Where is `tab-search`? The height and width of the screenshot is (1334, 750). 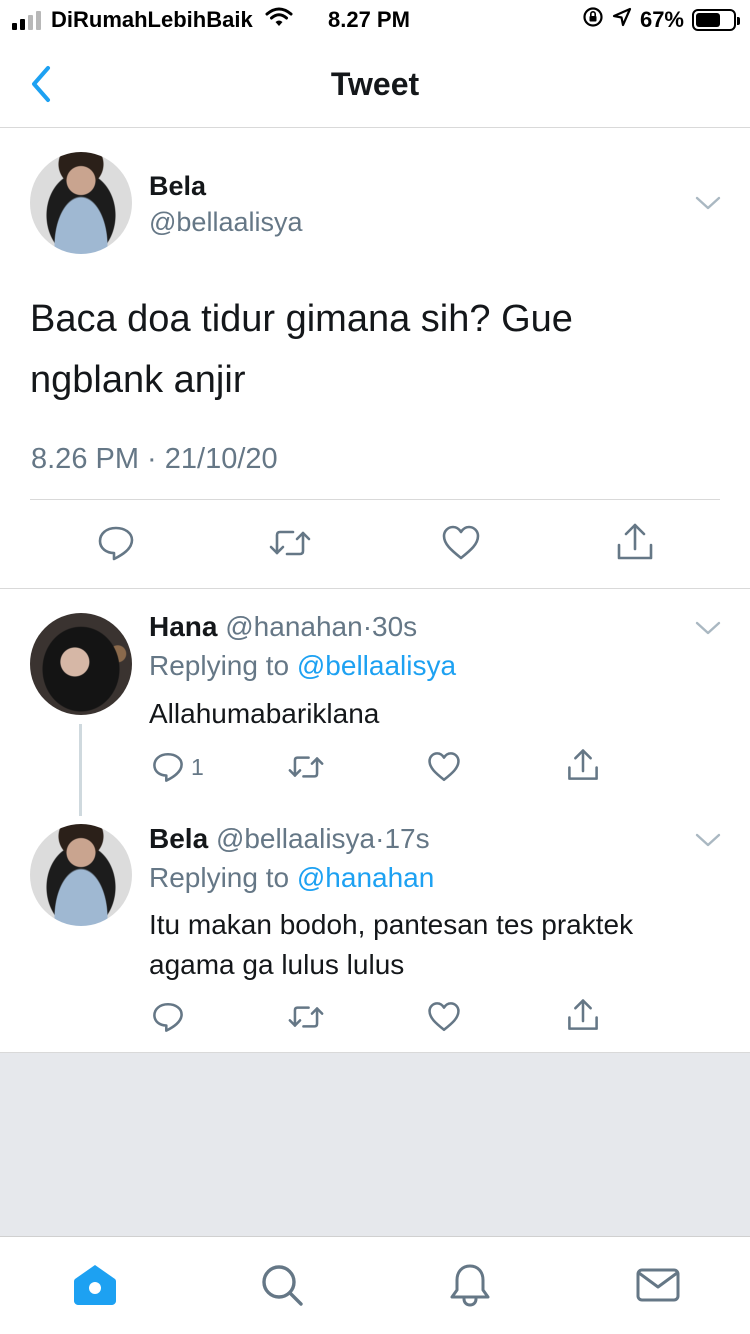 tab-search is located at coordinates (282, 1285).